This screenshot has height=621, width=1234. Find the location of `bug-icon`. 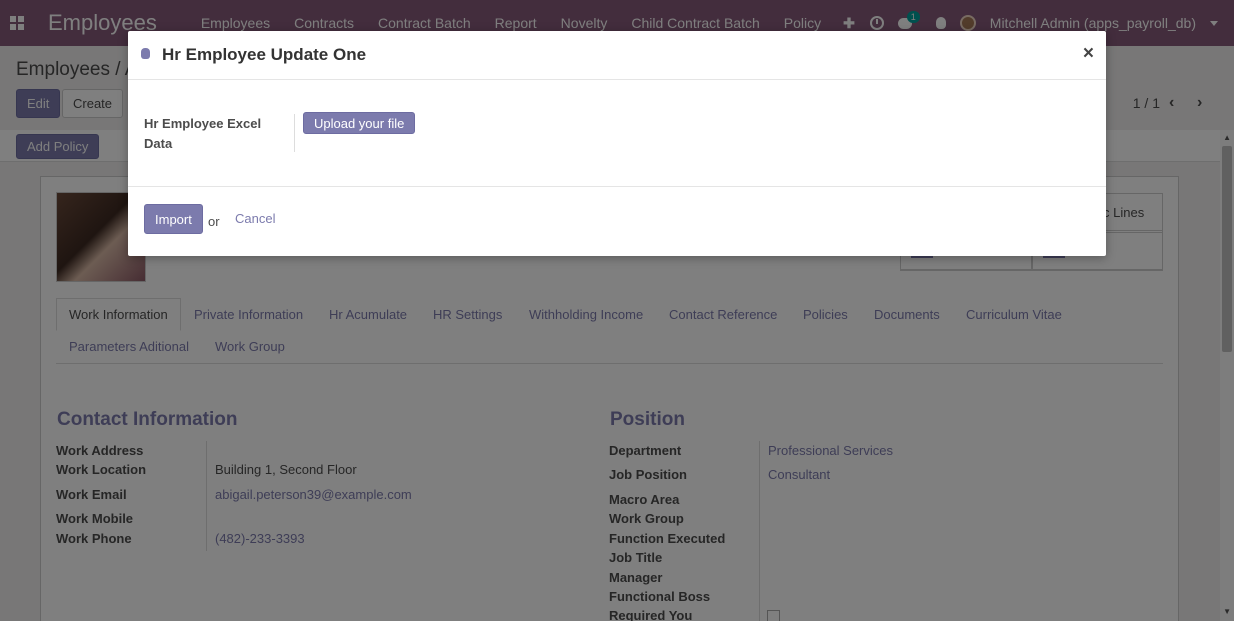

bug-icon is located at coordinates (145, 53).